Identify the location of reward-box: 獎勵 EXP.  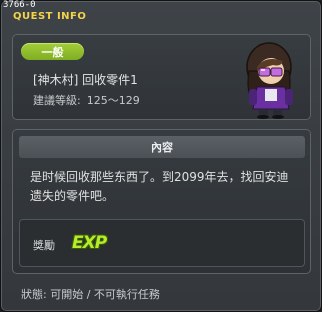
(162, 243).